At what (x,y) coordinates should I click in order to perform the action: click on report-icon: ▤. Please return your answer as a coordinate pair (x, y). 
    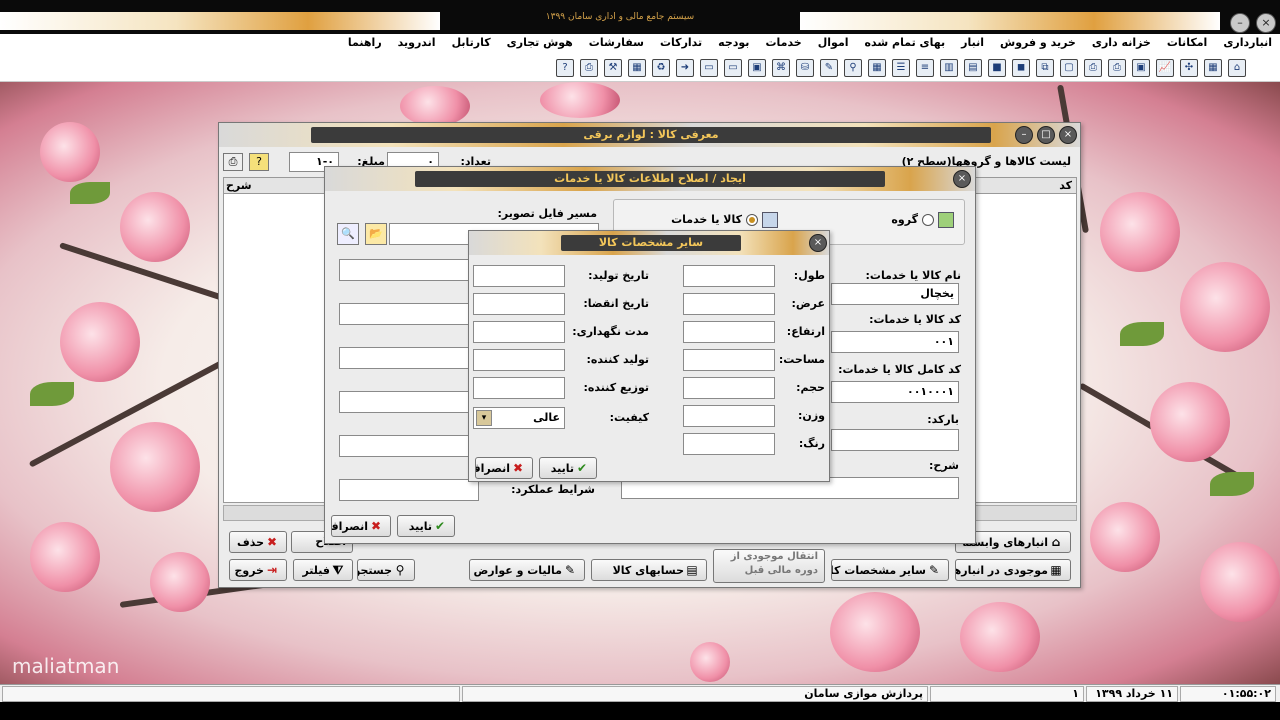
    Looking at the image, I should click on (973, 68).